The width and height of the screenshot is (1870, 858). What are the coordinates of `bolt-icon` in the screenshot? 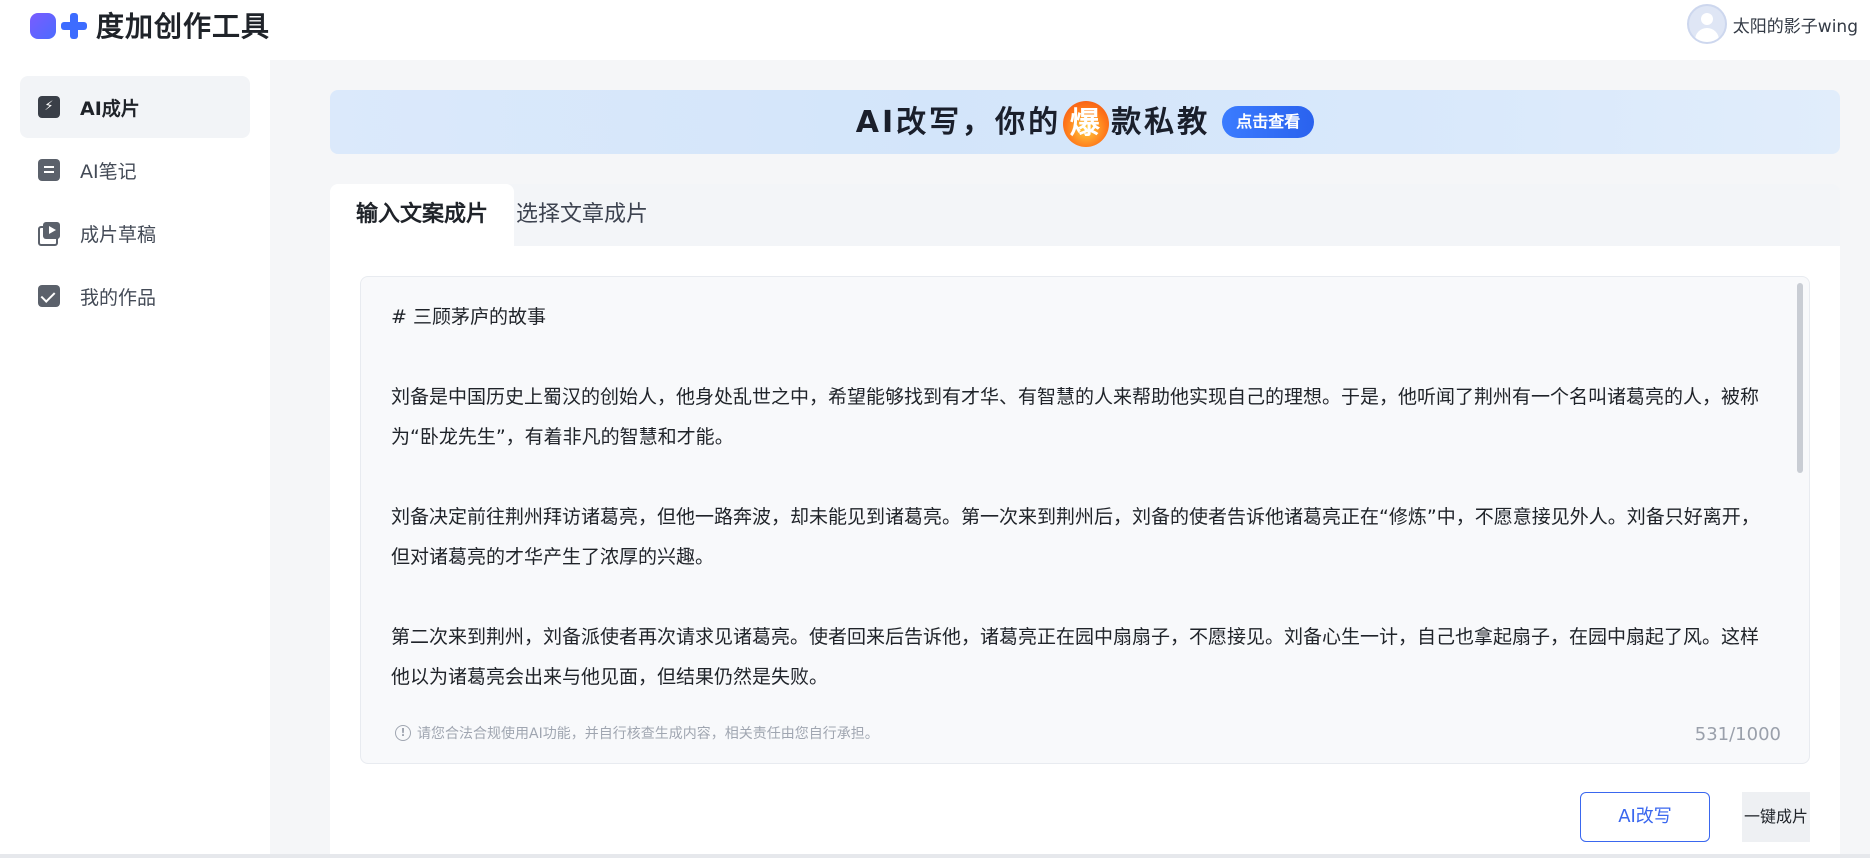 It's located at (49, 107).